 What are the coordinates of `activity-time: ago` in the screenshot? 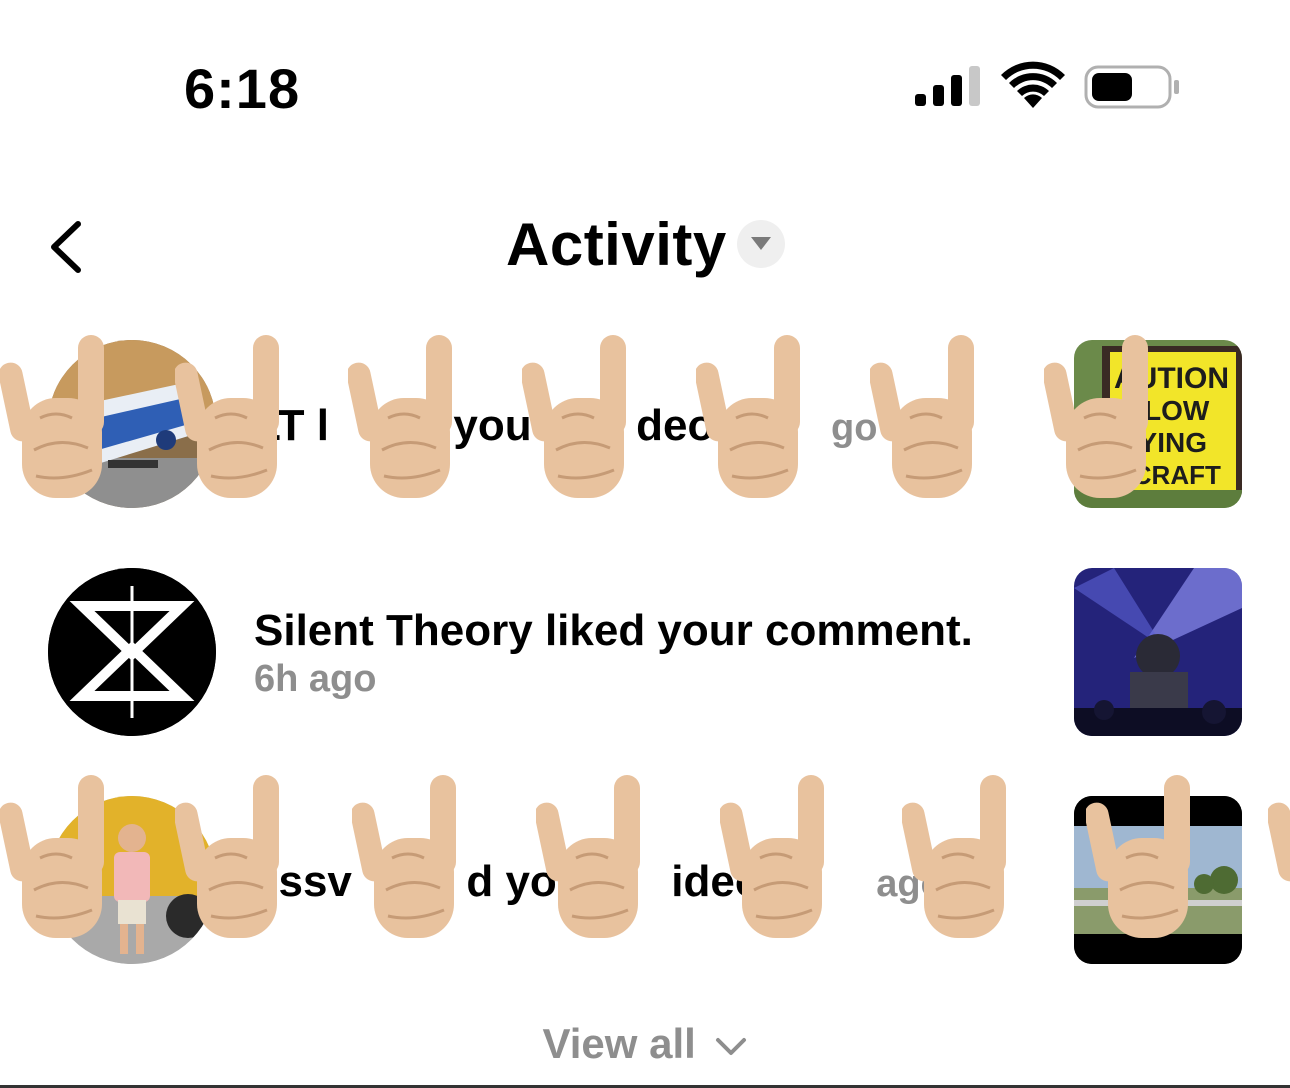 It's located at (910, 884).